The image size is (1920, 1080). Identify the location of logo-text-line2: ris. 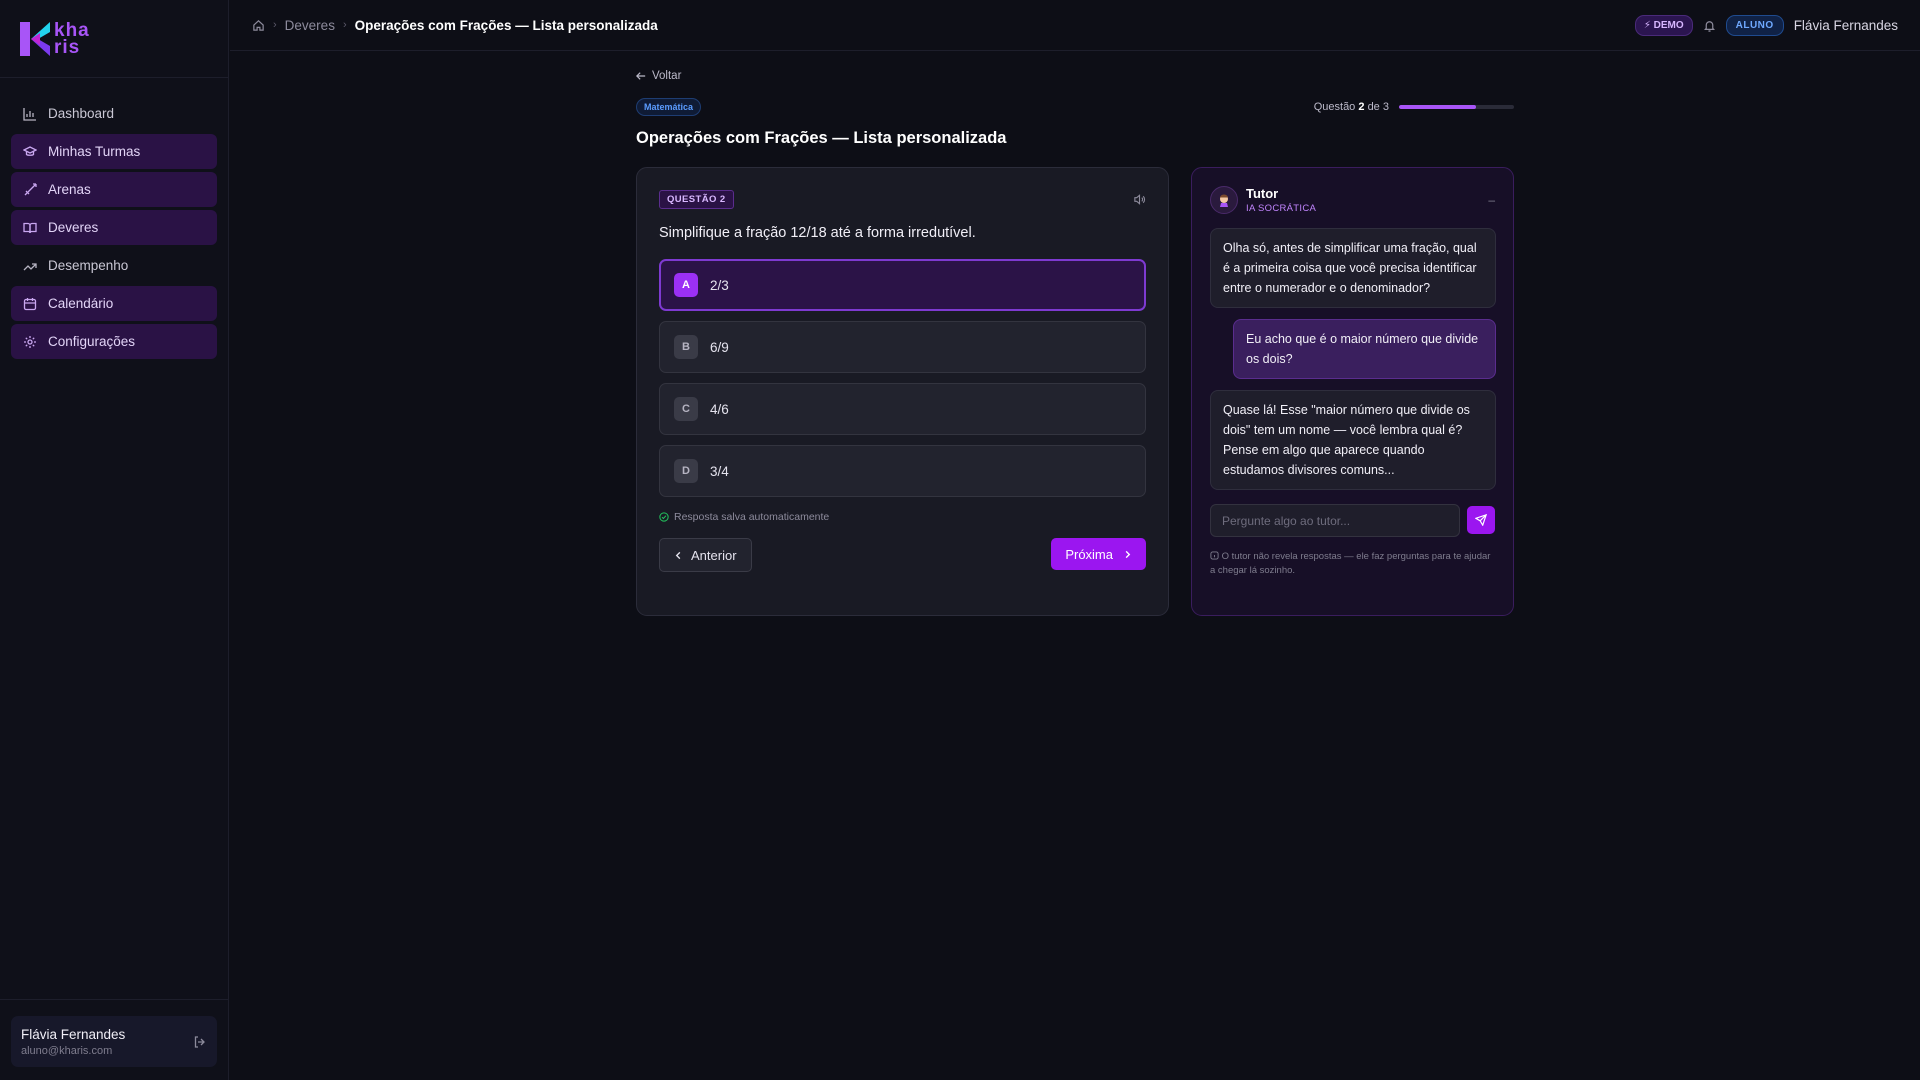
(67, 47).